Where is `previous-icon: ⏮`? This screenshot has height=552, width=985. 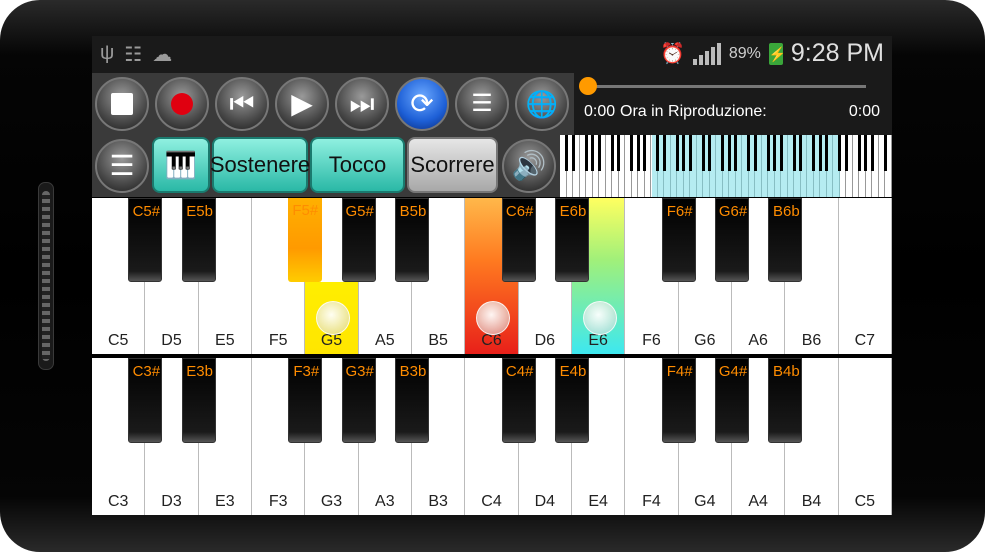 previous-icon: ⏮ is located at coordinates (242, 103).